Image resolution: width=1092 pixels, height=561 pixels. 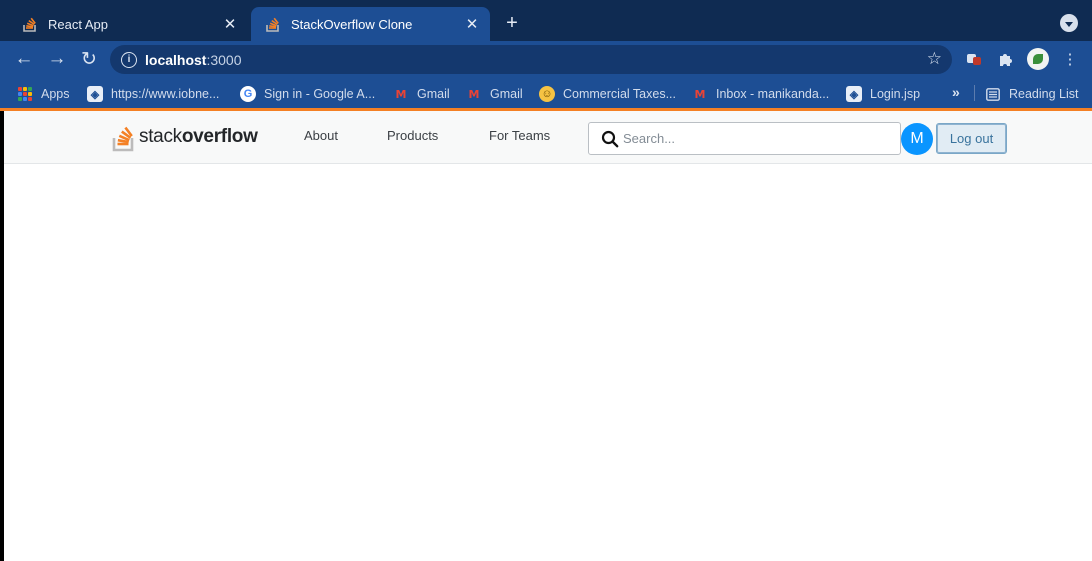 I want to click on bookmark-apps: Apps, so click(x=43, y=94).